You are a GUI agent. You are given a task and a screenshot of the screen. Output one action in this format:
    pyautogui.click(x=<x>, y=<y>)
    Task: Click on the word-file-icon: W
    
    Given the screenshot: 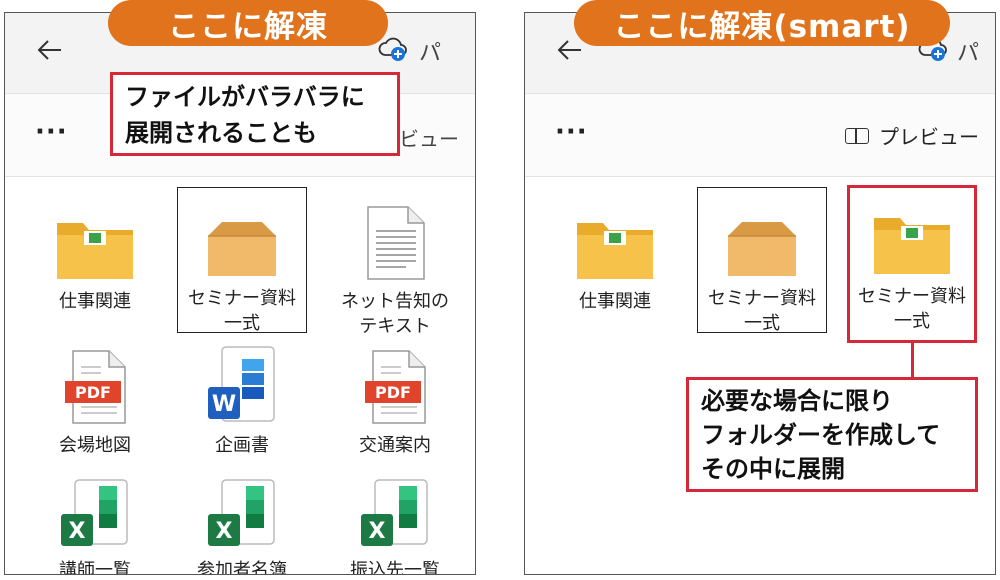 What is the action you would take?
    pyautogui.click(x=241, y=384)
    